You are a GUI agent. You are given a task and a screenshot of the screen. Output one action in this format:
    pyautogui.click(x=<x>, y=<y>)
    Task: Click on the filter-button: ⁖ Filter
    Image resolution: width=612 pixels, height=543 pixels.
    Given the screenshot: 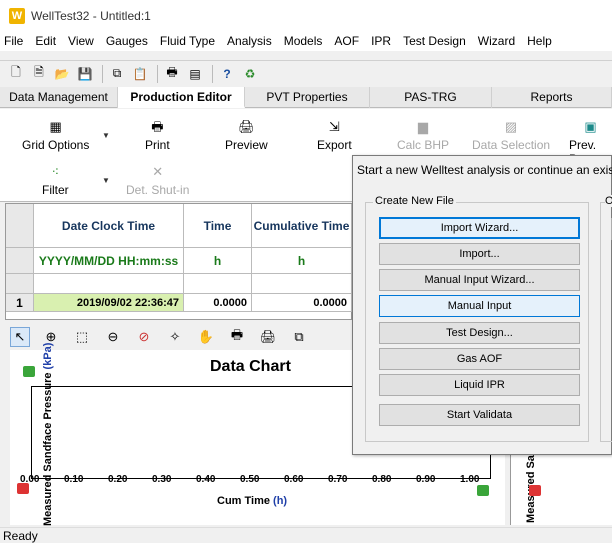 What is the action you would take?
    pyautogui.click(x=55, y=180)
    